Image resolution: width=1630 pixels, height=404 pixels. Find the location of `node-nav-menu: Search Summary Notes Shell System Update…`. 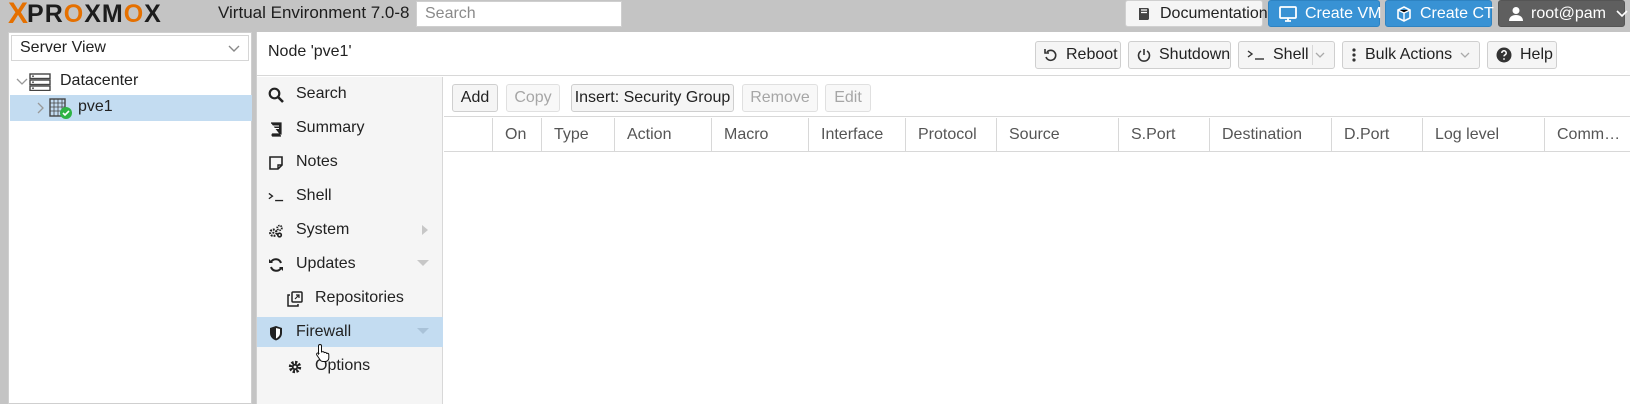

node-nav-menu: Search Summary Notes Shell System Update… is located at coordinates (350, 240).